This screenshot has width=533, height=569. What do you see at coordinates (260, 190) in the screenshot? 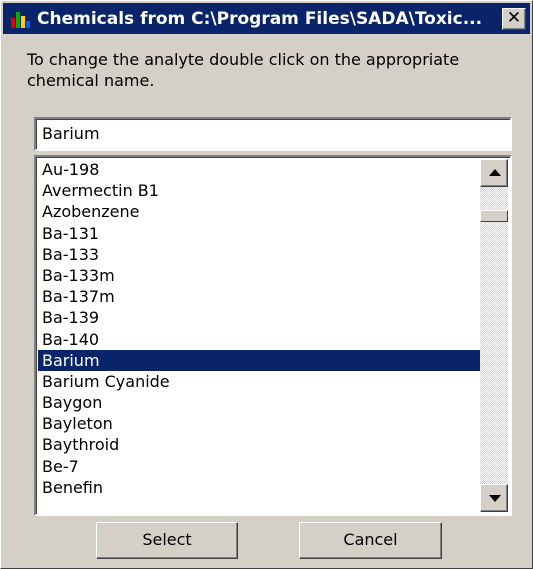
I see `list-item: Avermectin B1` at bounding box center [260, 190].